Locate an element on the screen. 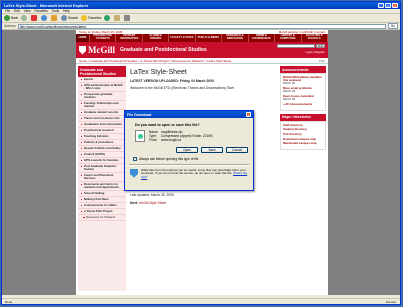 The height and width of the screenshot is (307, 403). back-button: Back is located at coordinates (11, 18).